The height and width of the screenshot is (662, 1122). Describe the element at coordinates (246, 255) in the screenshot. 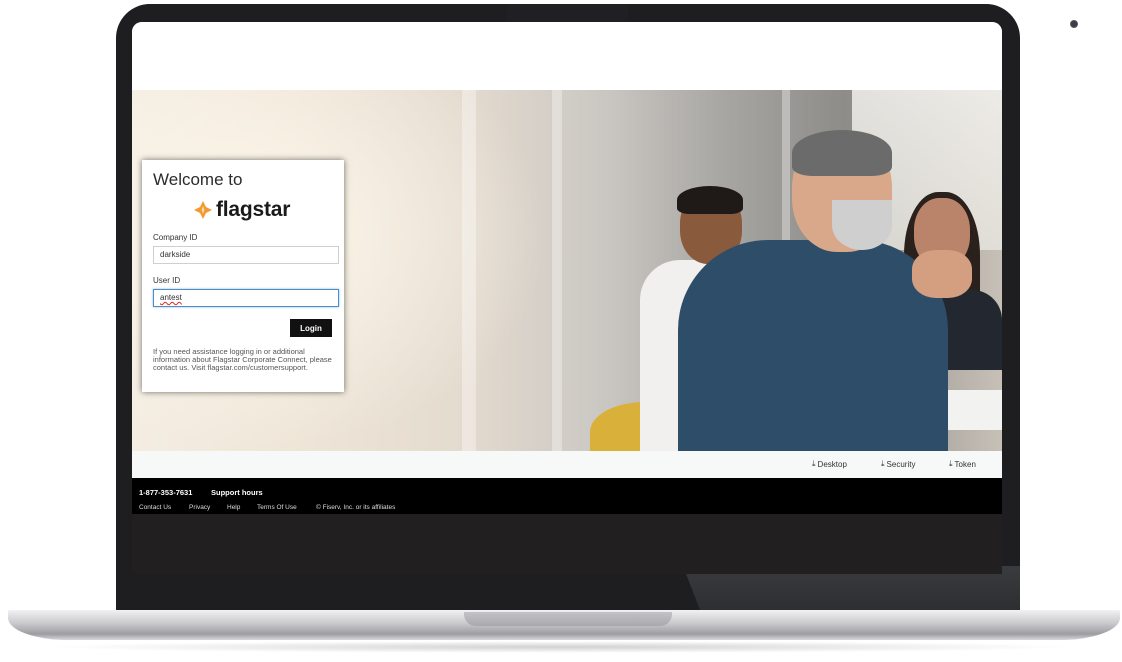

I see `company-id-field: darkside` at that location.